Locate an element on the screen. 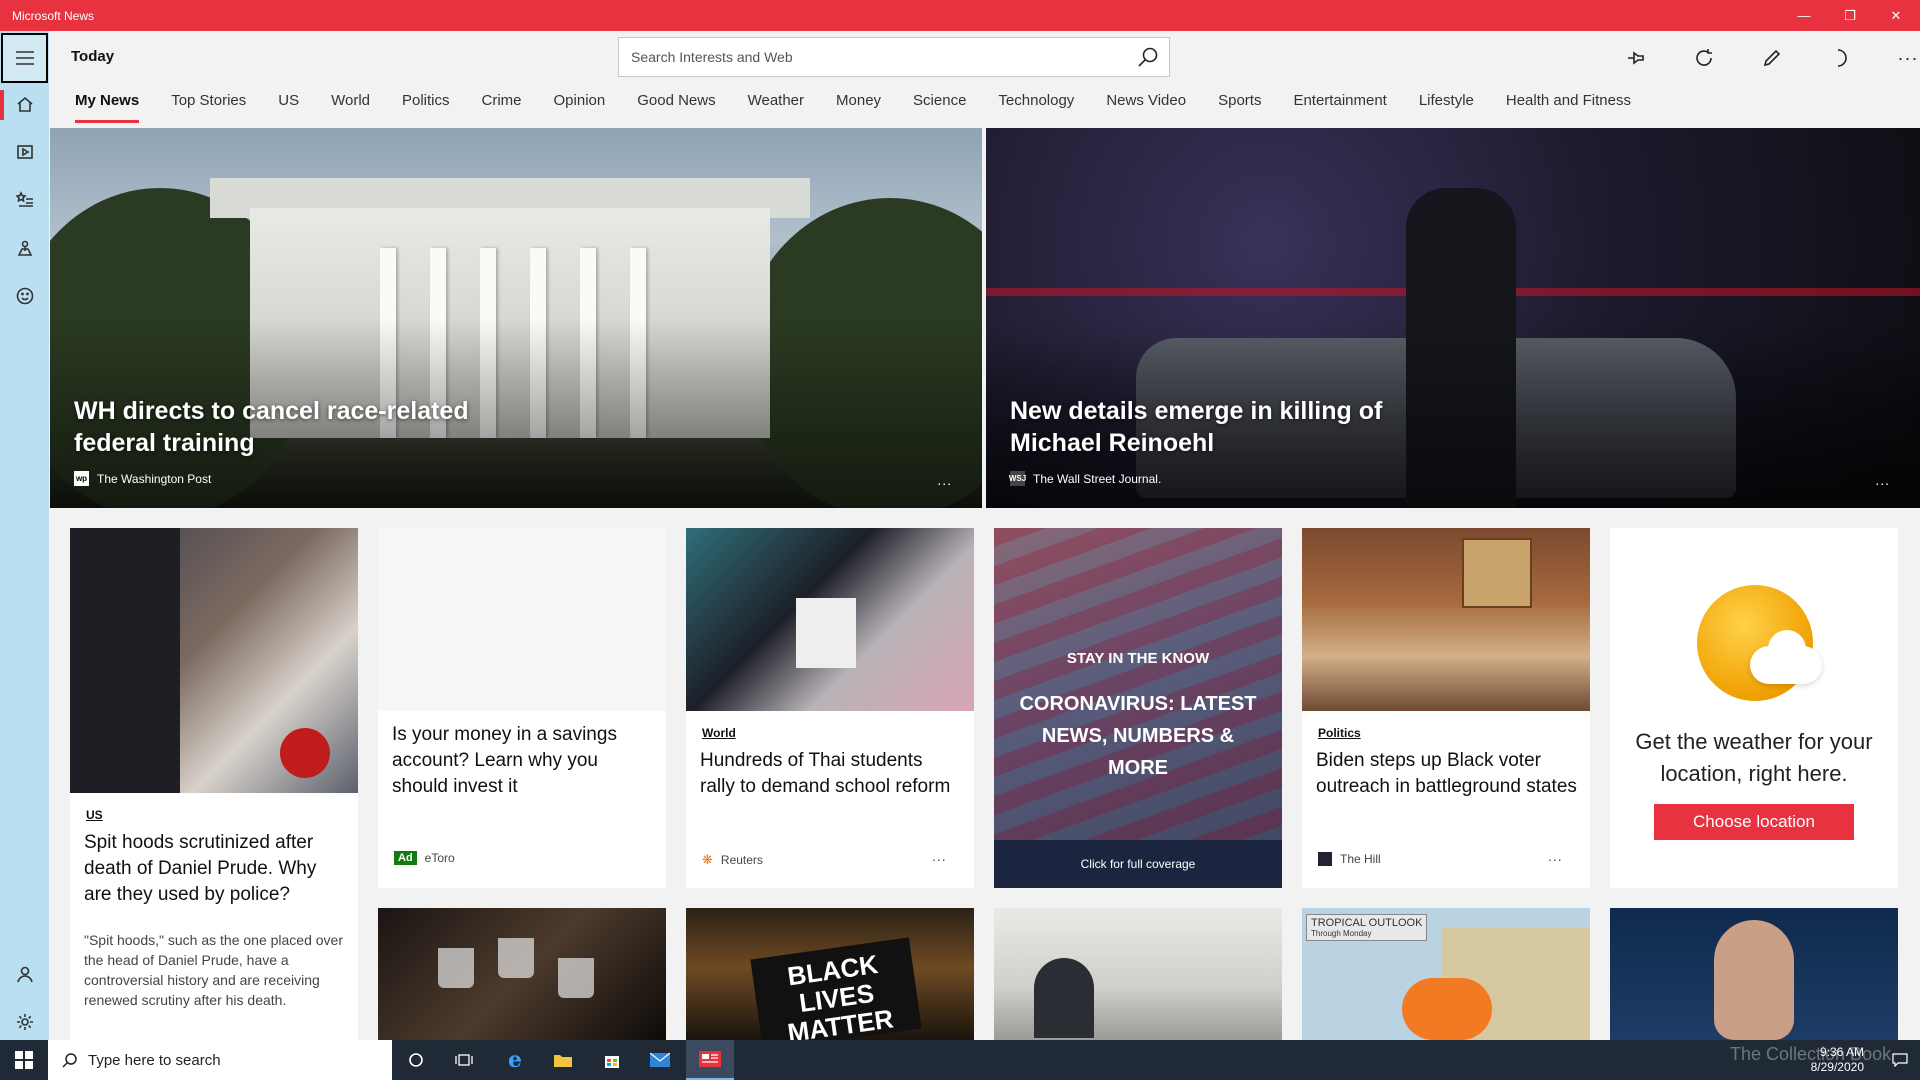  full-coverage-link: Click for full coverage is located at coordinates (1138, 864).